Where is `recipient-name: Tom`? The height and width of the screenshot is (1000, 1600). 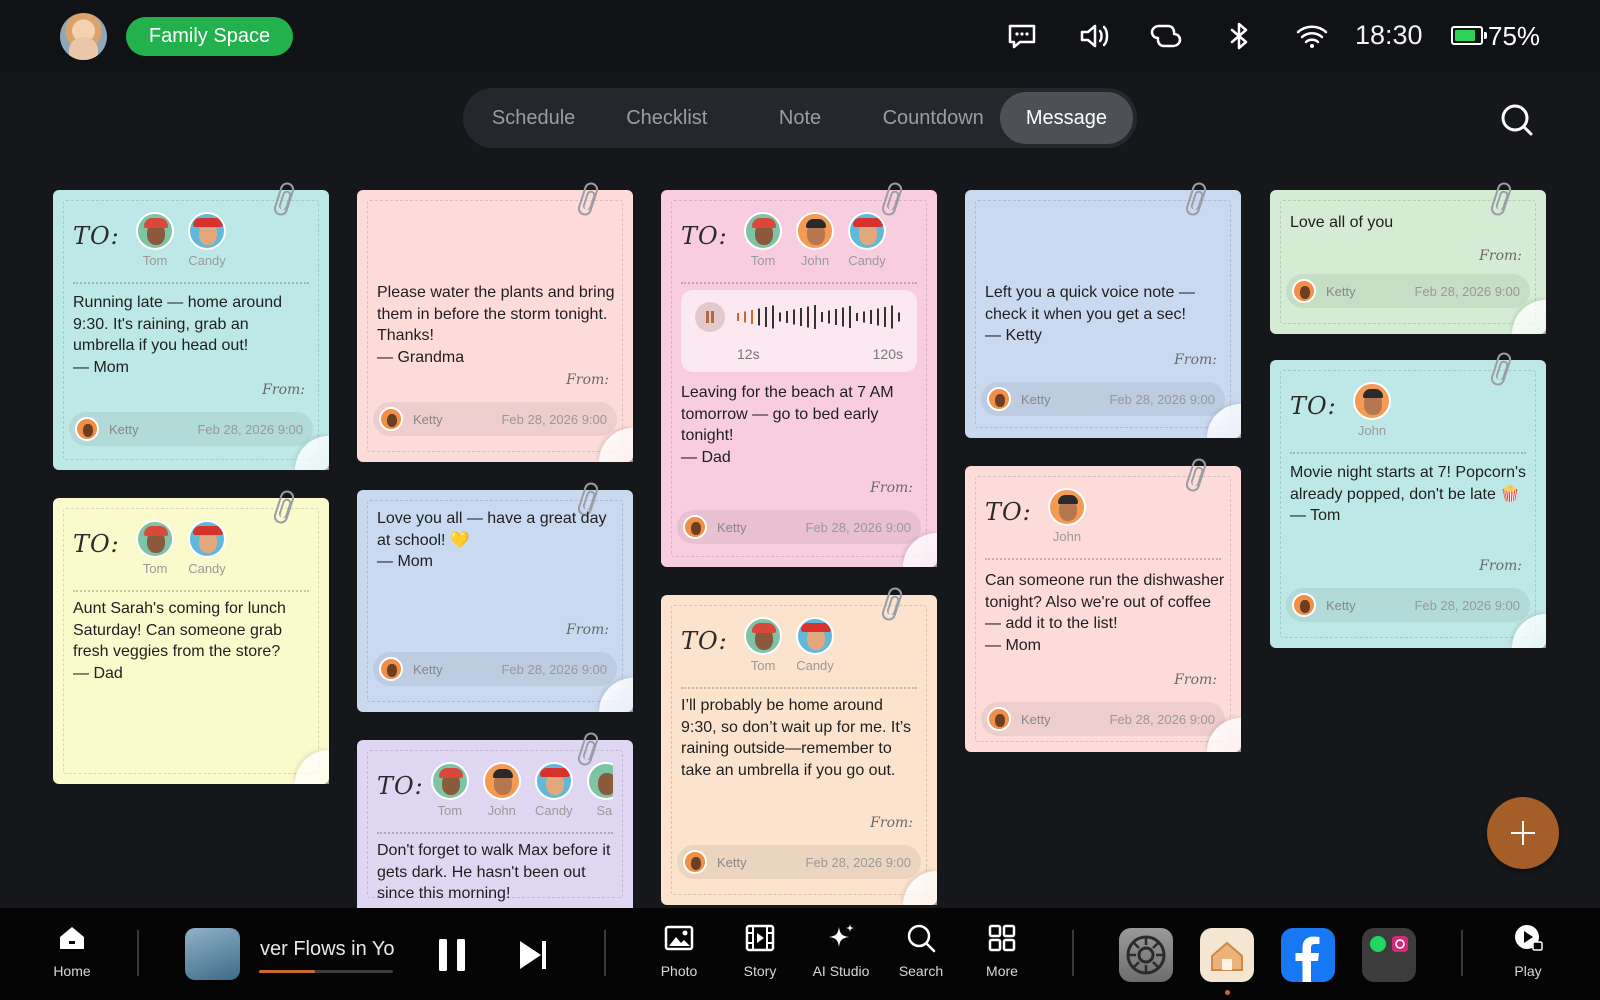 recipient-name: Tom is located at coordinates (763, 260).